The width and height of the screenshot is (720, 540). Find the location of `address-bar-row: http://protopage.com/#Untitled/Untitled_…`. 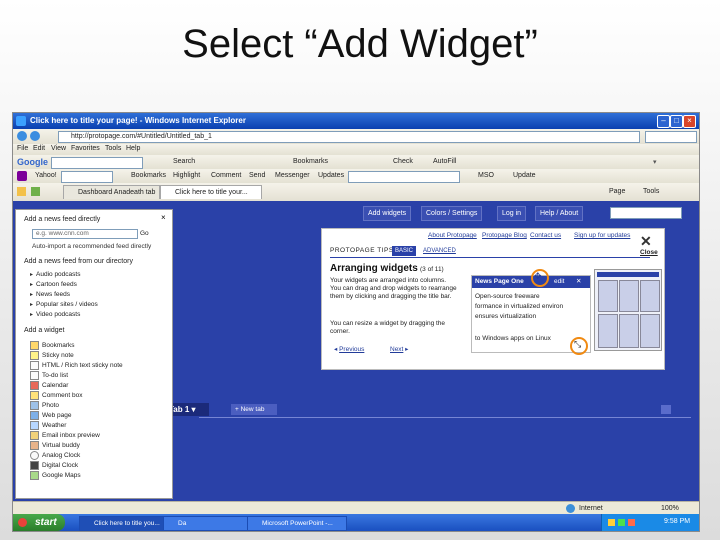

address-bar-row: http://protopage.com/#Untitled/Untitled_… is located at coordinates (356, 137).